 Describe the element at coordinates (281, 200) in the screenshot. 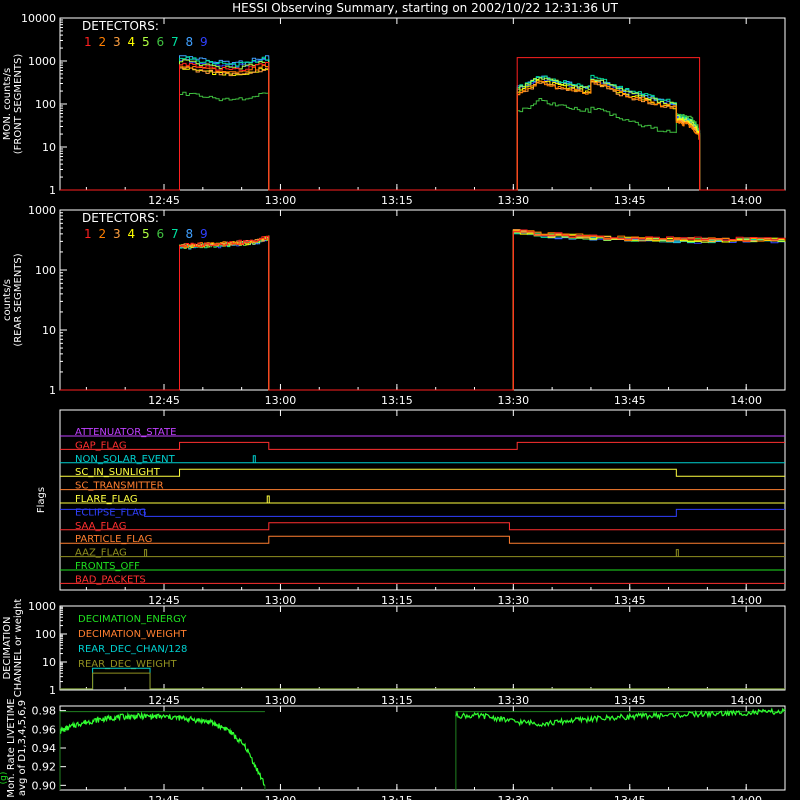

I see `front-panel-xtick-label-1: 13:00` at that location.